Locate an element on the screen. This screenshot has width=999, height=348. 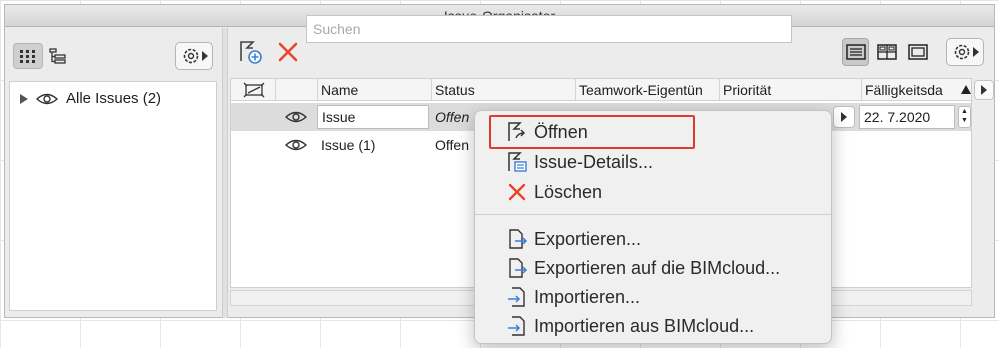
column-priority: Priorität is located at coordinates (790, 90).